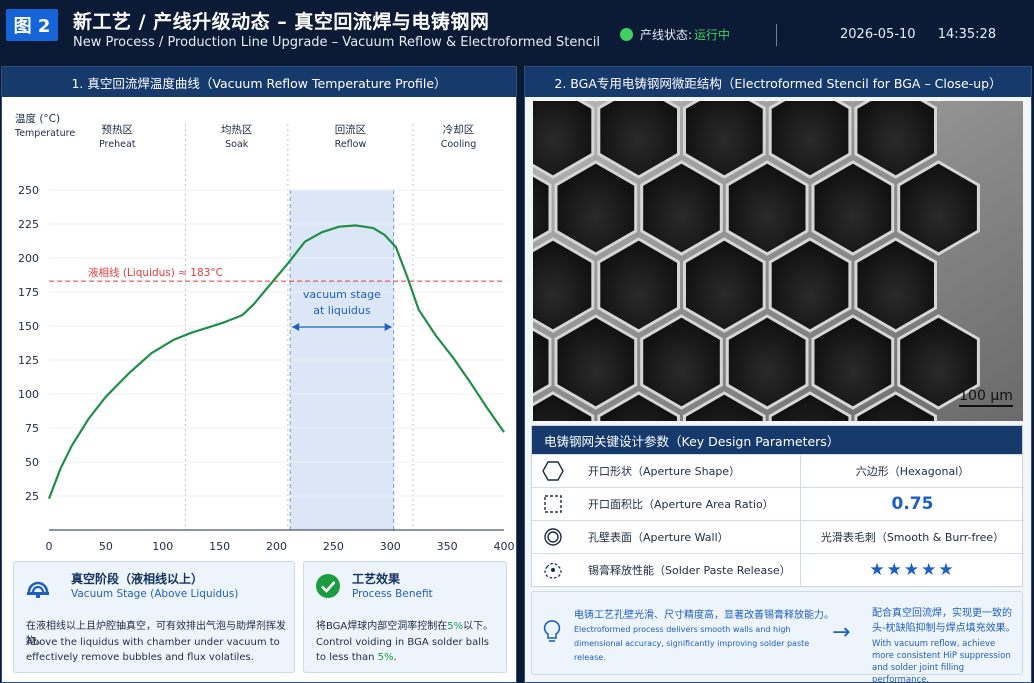 The width and height of the screenshot is (1034, 683). Describe the element at coordinates (912, 537) in the screenshot. I see `param-value: 光滑表毛刺（Smooth & Burr-free）` at that location.